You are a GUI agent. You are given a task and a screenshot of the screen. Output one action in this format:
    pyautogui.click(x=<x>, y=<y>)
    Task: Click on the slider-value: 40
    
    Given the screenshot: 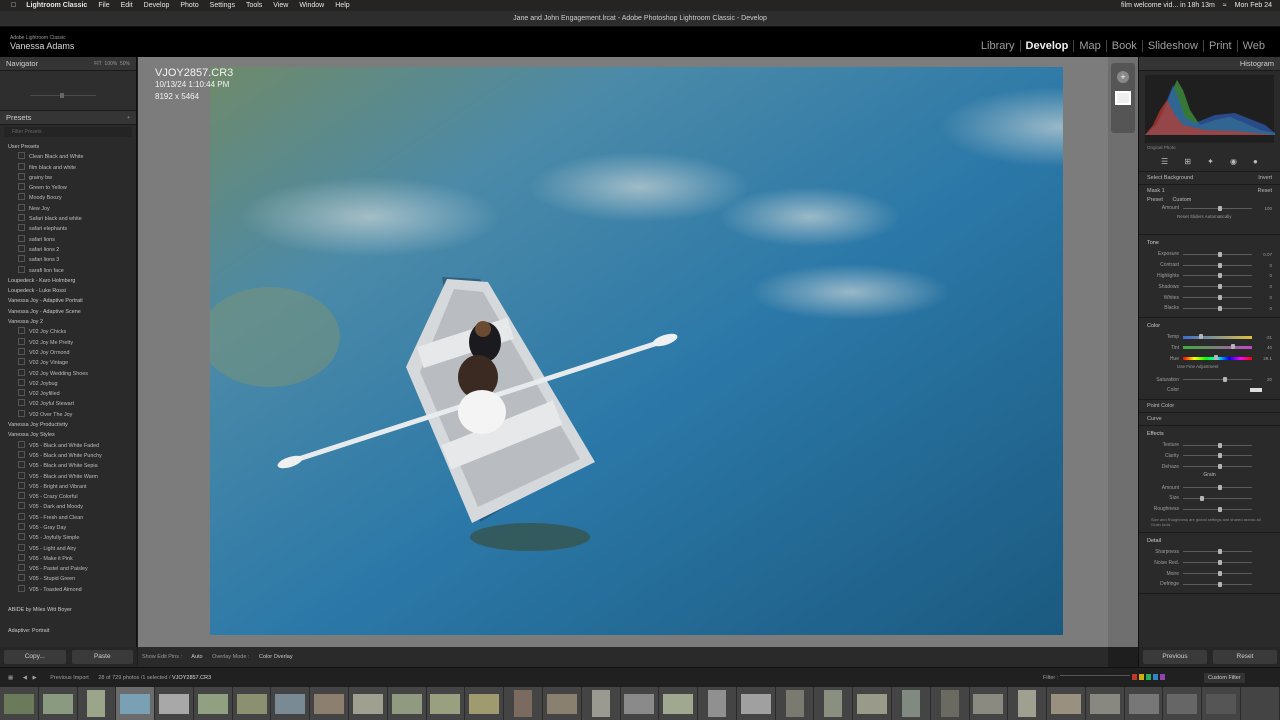 What is the action you would take?
    pyautogui.click(x=1265, y=347)
    